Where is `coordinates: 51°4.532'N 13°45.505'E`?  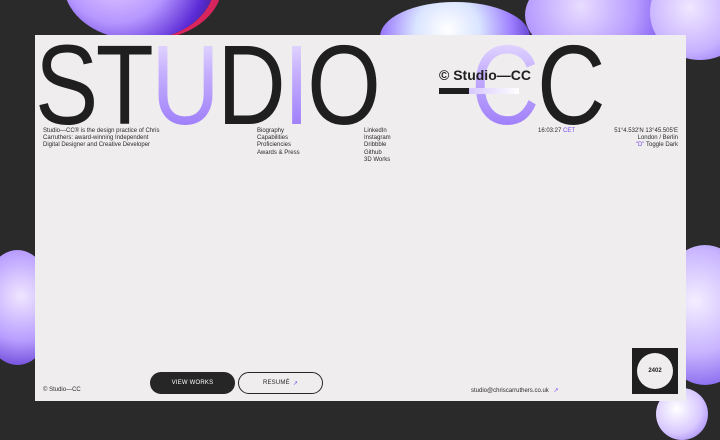 coordinates: 51°4.532'N 13°45.505'E is located at coordinates (646, 131).